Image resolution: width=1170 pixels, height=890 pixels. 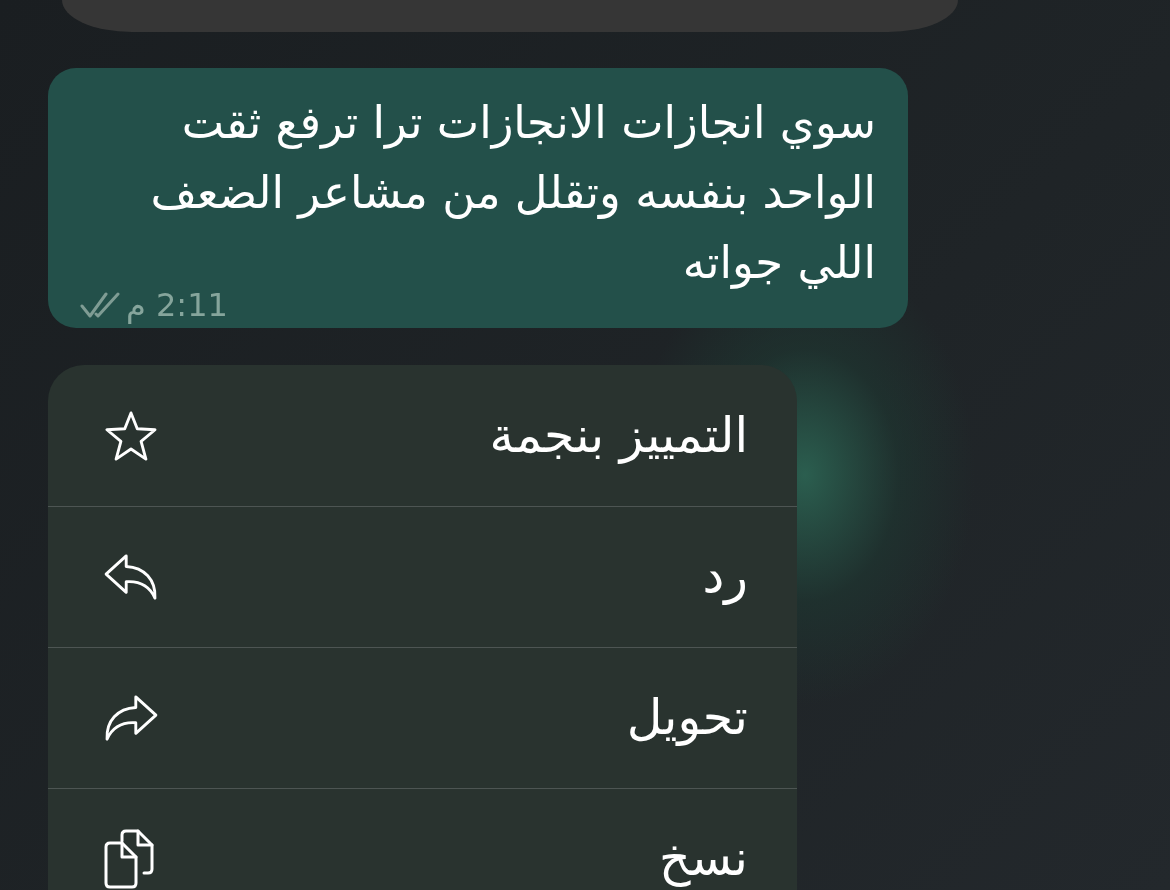 I want to click on reply-arrow-icon, so click(x=131, y=577).